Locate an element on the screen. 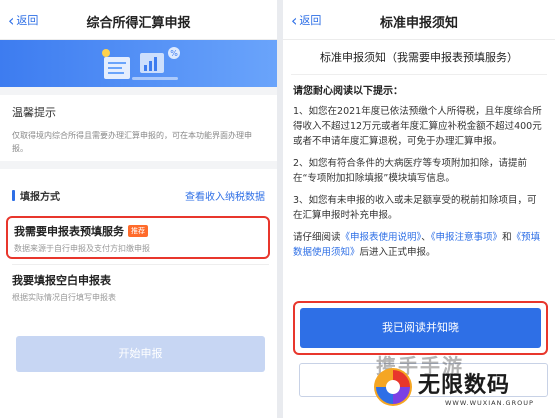 This screenshot has width=555, height=418. para4-suffix: 后进入正式申报。 is located at coordinates (397, 252).